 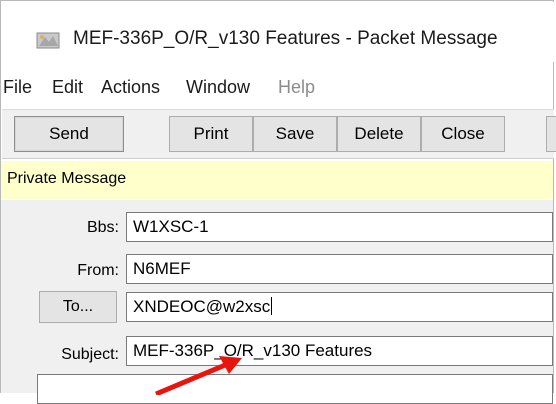 What do you see at coordinates (98, 270) in the screenshot?
I see `from-label: From:` at bounding box center [98, 270].